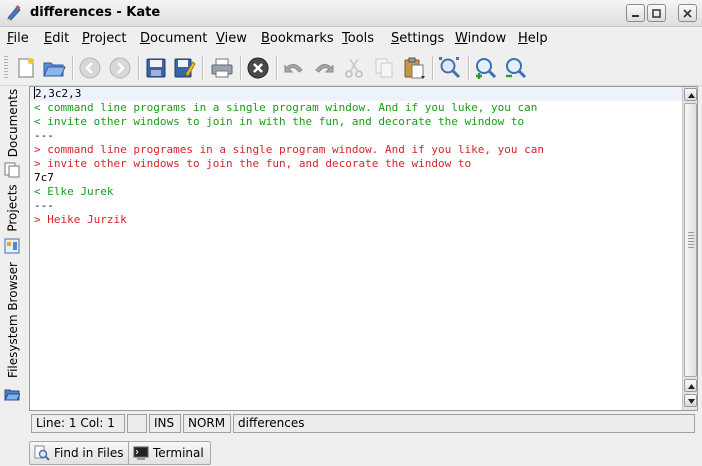  Describe the element at coordinates (120, 68) in the screenshot. I see `forward-icon` at that location.